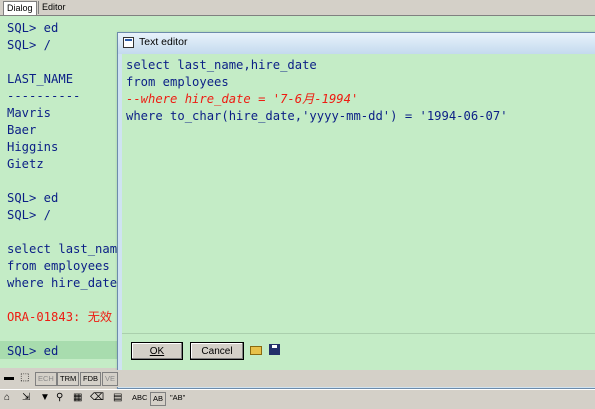  I want to click on minus-icon: ▬, so click(9, 378).